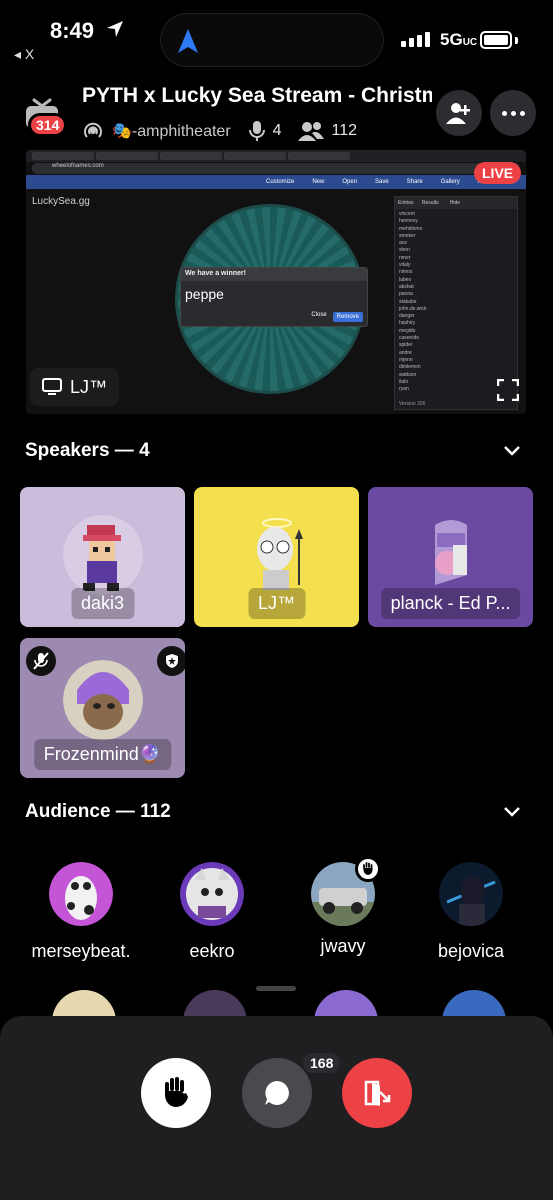 The width and height of the screenshot is (553, 1200). What do you see at coordinates (404, 250) in the screenshot?
I see `entry-item: shen` at bounding box center [404, 250].